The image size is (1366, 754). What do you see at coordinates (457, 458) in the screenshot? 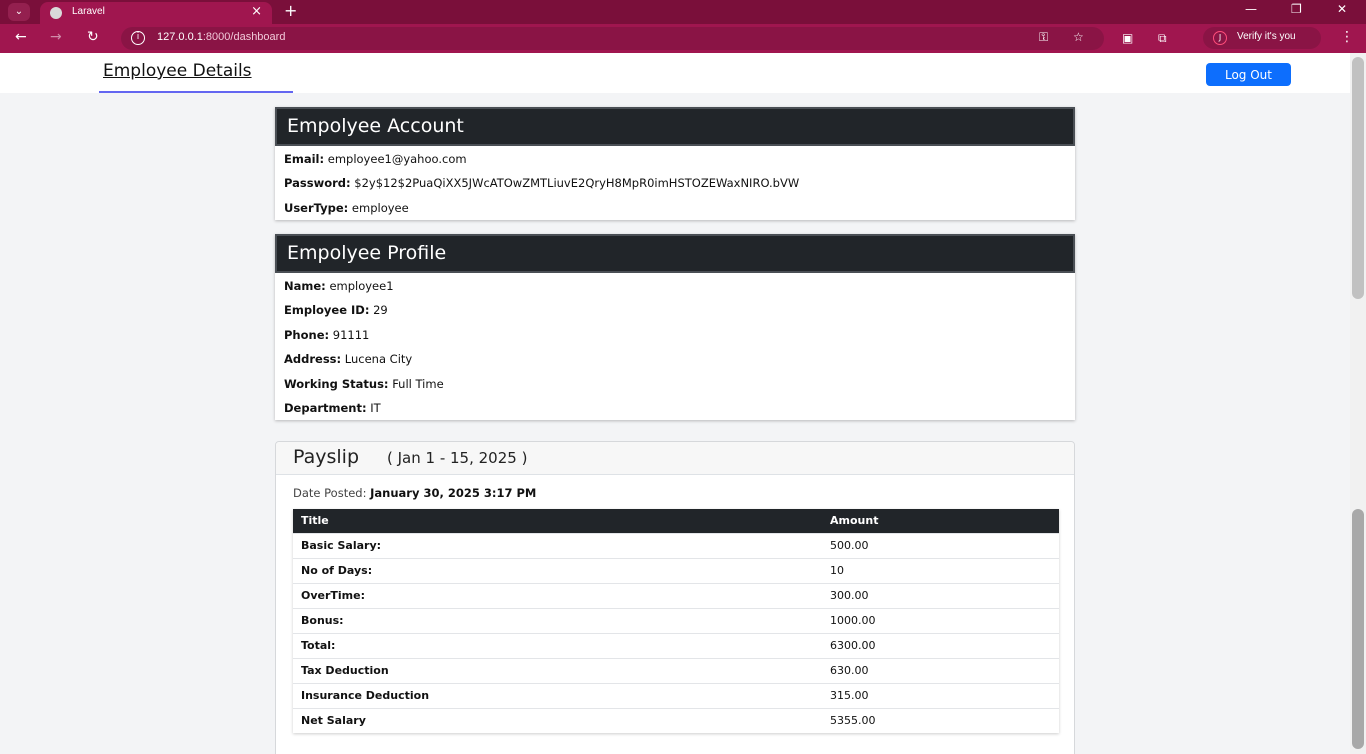
I see `payslip-period: ( Jan 1 - 15, 2025 )` at bounding box center [457, 458].